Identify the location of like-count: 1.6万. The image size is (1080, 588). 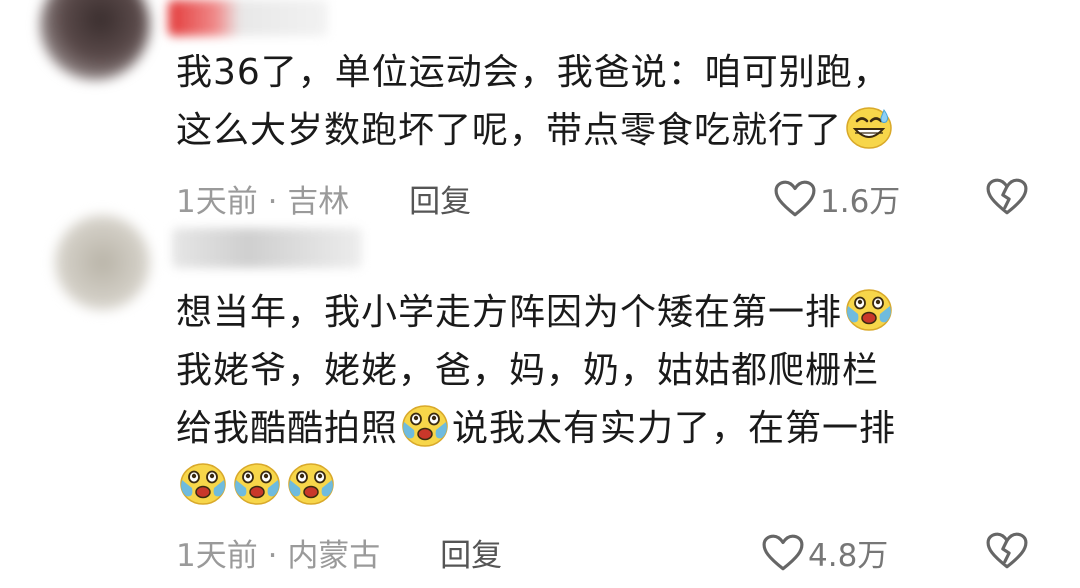
(860, 202).